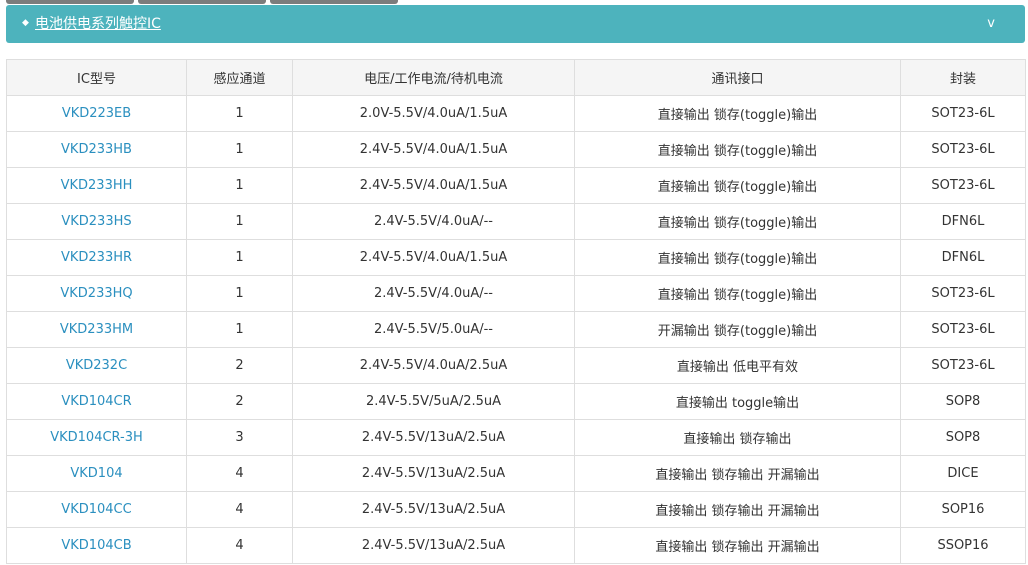 The image size is (1028, 565). Describe the element at coordinates (98, 24) in the screenshot. I see `accordion-title-link: 电池供电系列触控IC` at that location.